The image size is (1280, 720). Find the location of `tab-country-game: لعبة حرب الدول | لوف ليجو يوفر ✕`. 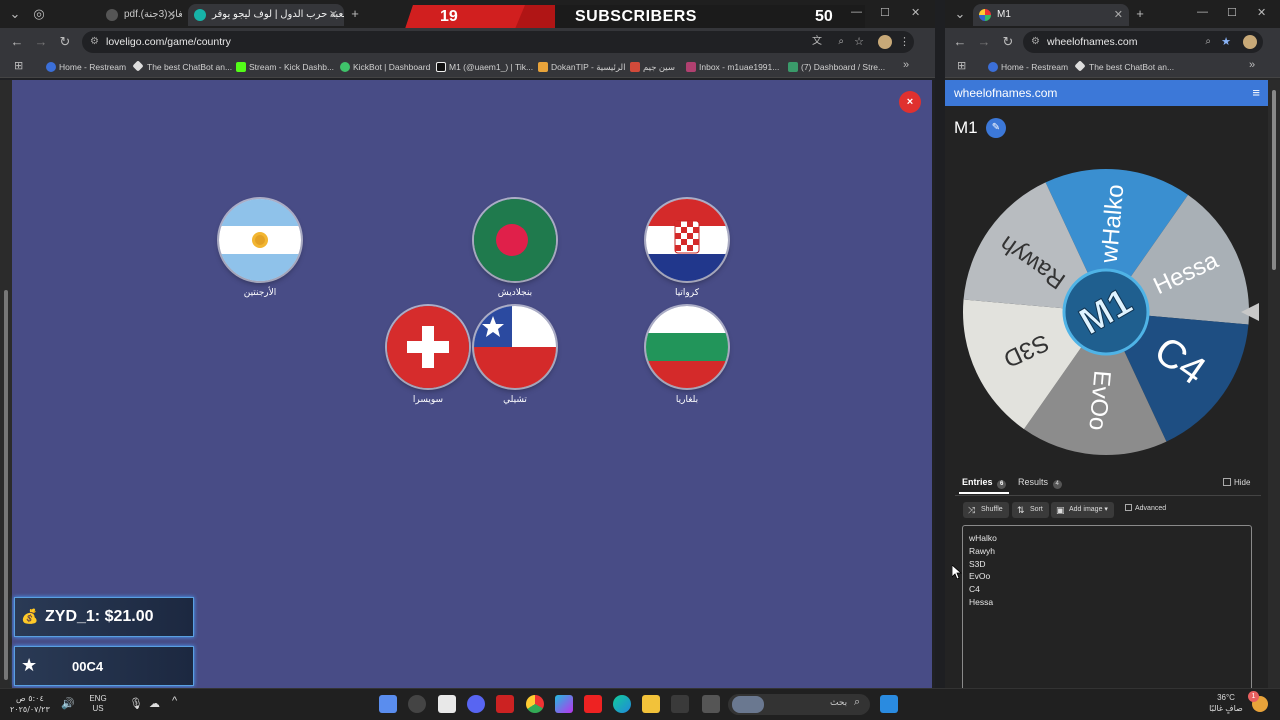

tab-country-game: لعبة حرب الدول | لوف ليجو يوفر ✕ is located at coordinates (266, 15).